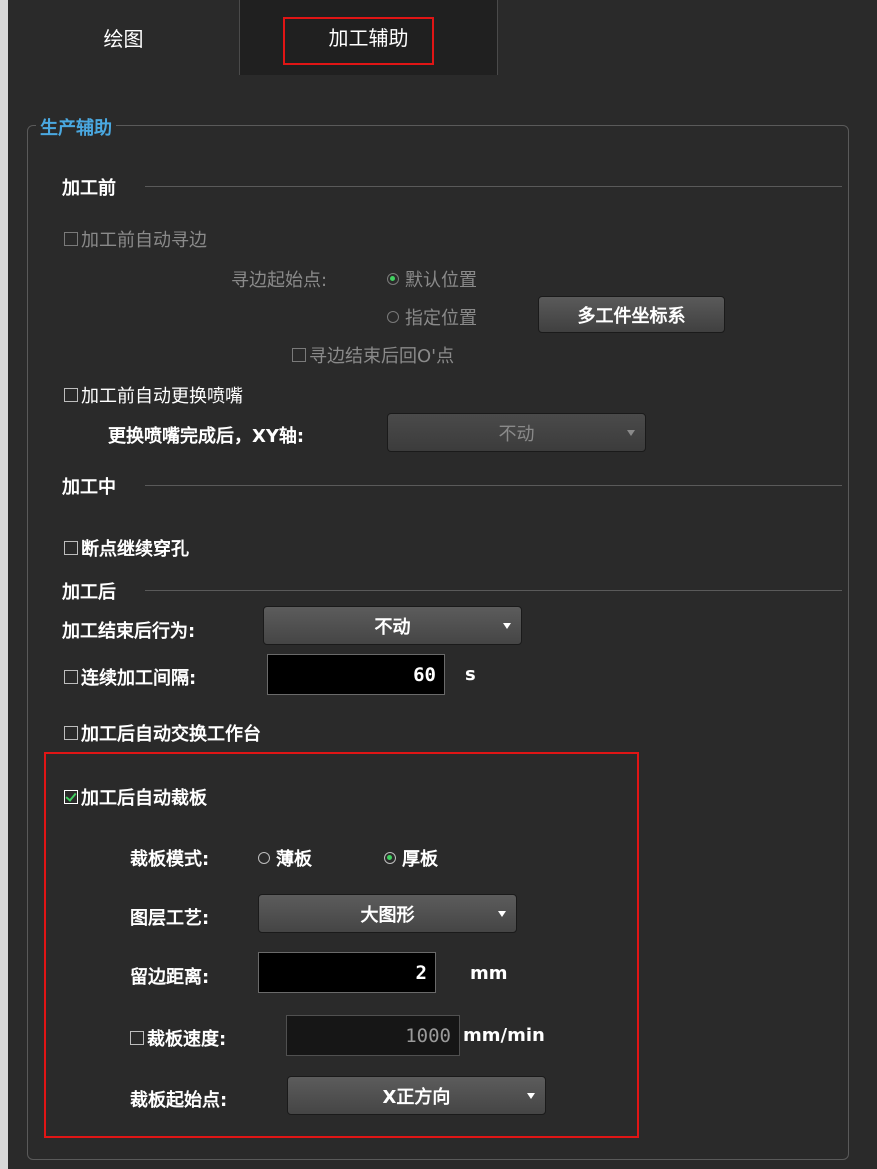 This screenshot has width=877, height=1169. What do you see at coordinates (493, 485) in the screenshot?
I see `section-during-divider` at bounding box center [493, 485].